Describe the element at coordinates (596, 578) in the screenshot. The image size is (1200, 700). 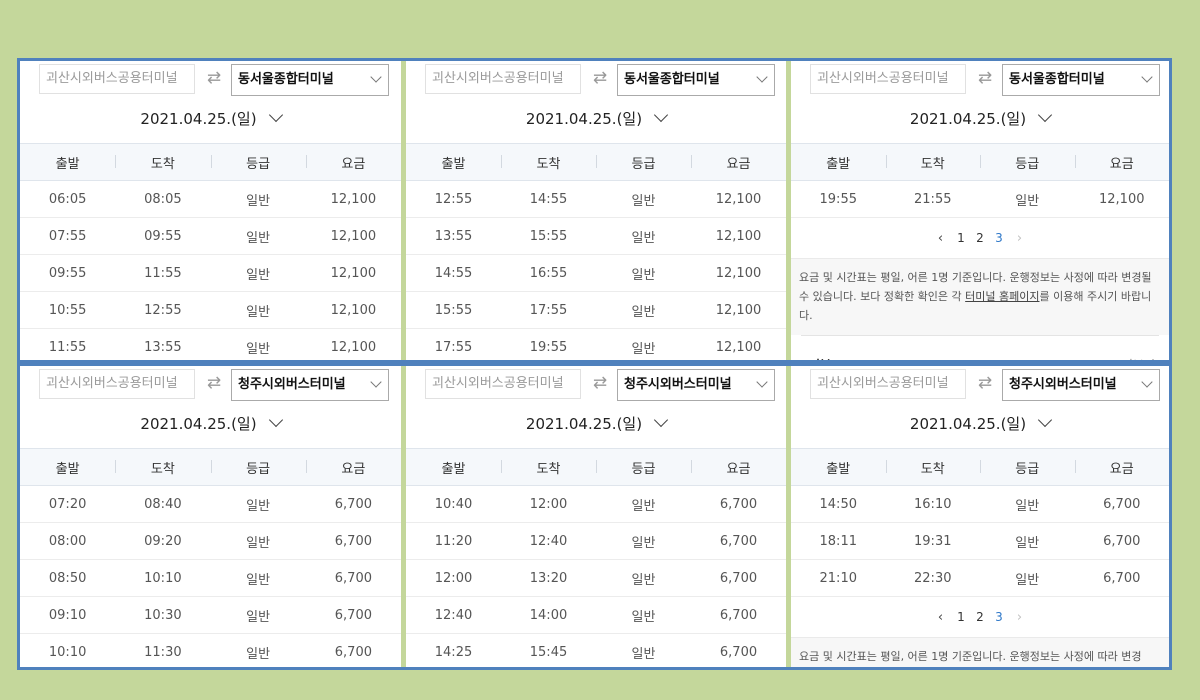
I see `table-row: 12:00 13:20 일반 6,700` at that location.